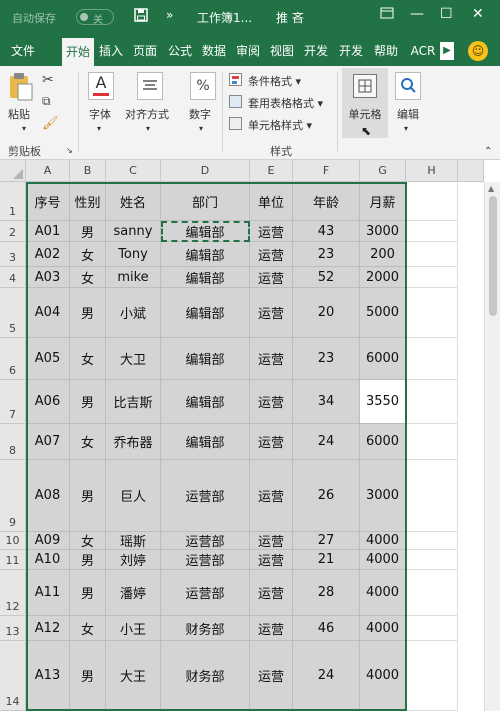 The height and width of the screenshot is (711, 500). Describe the element at coordinates (214, 51) in the screenshot. I see `tab-data: 数据` at that location.